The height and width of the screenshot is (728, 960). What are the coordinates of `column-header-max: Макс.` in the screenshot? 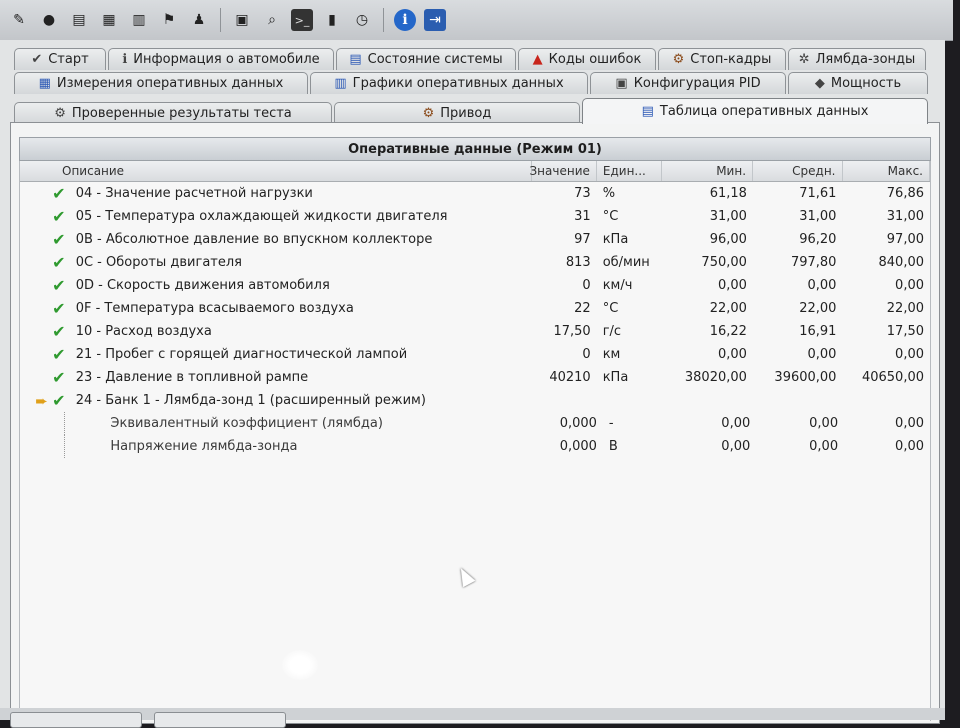 It's located at (886, 171).